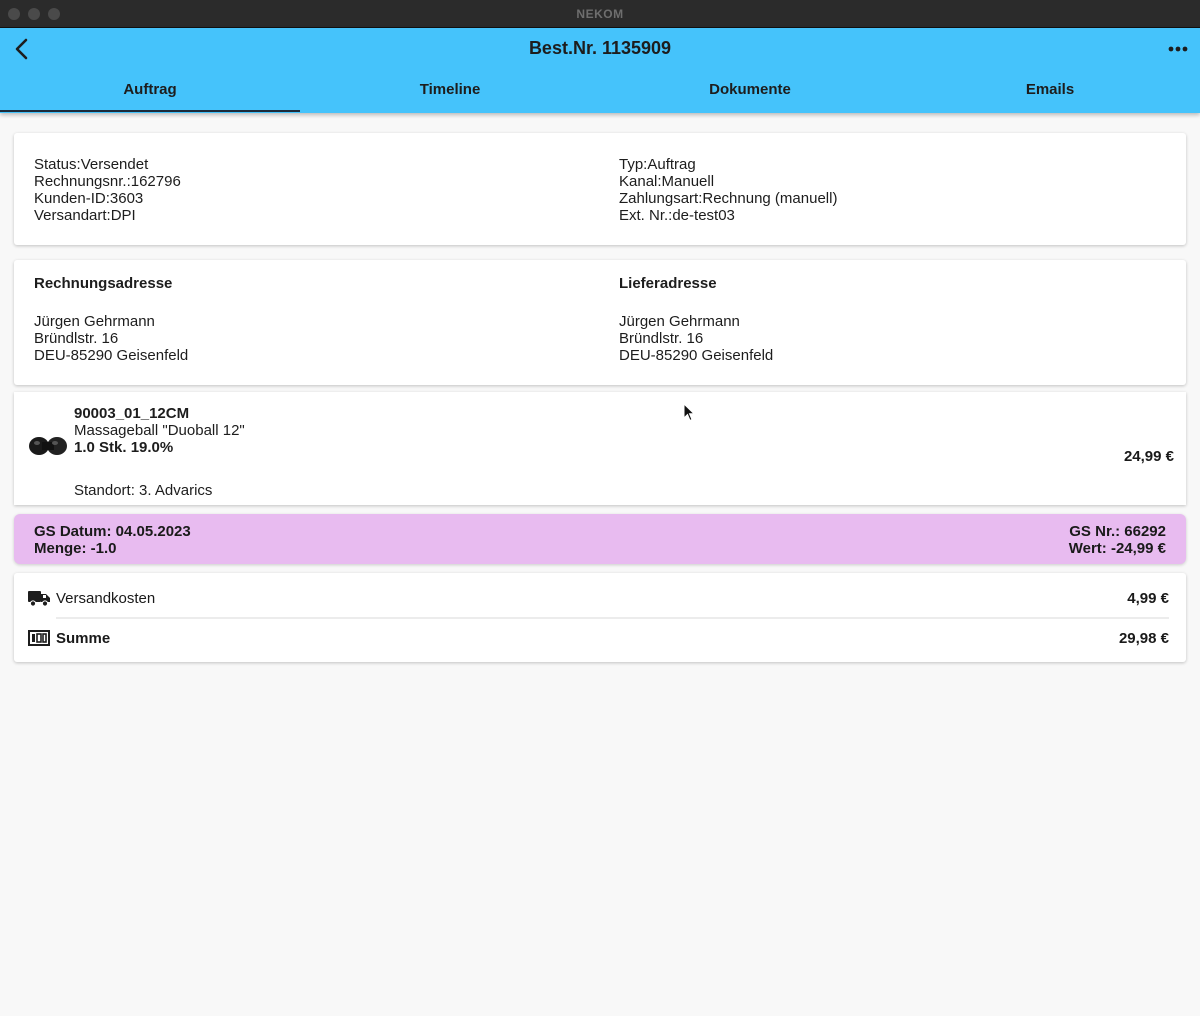 Image resolution: width=1200 pixels, height=1016 pixels. Describe the element at coordinates (1148, 456) in the screenshot. I see `item-price: 24,99 €` at that location.